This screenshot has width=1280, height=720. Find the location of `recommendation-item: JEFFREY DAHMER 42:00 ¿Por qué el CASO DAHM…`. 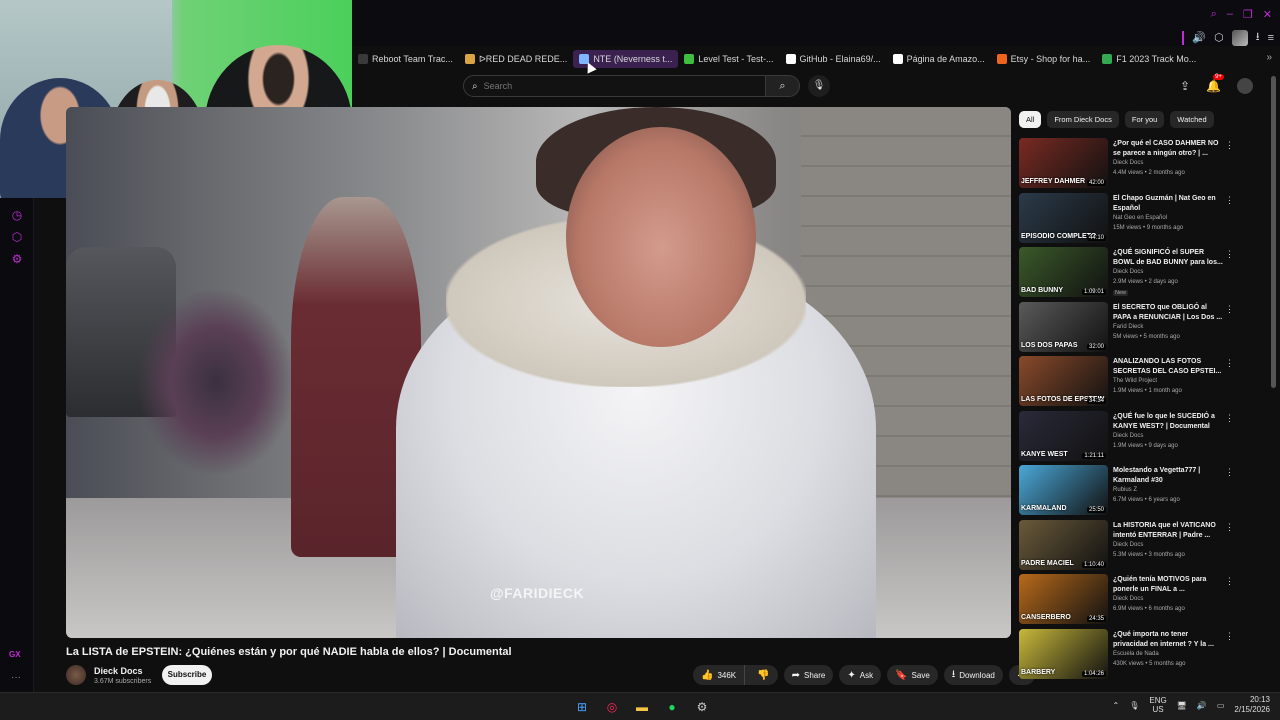

recommendation-item: JEFFREY DAHMER 42:00 ¿Por qué el CASO DAHM… is located at coordinates (1144, 164).